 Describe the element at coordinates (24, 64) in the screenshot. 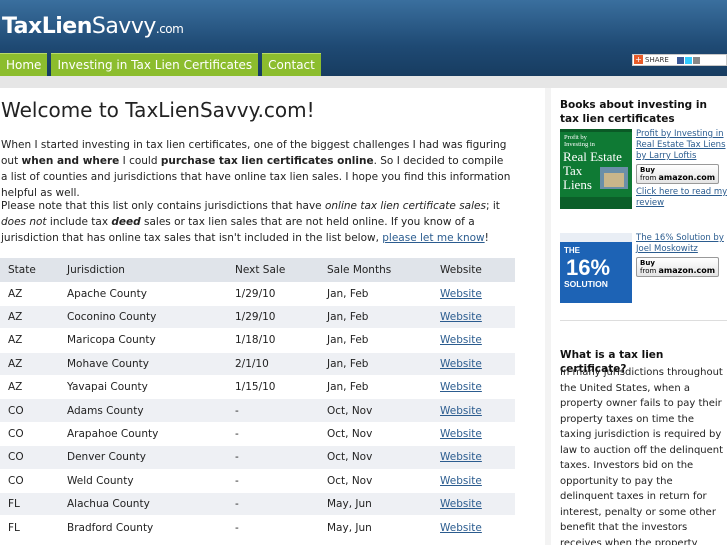

I see `nav-home: Home` at that location.